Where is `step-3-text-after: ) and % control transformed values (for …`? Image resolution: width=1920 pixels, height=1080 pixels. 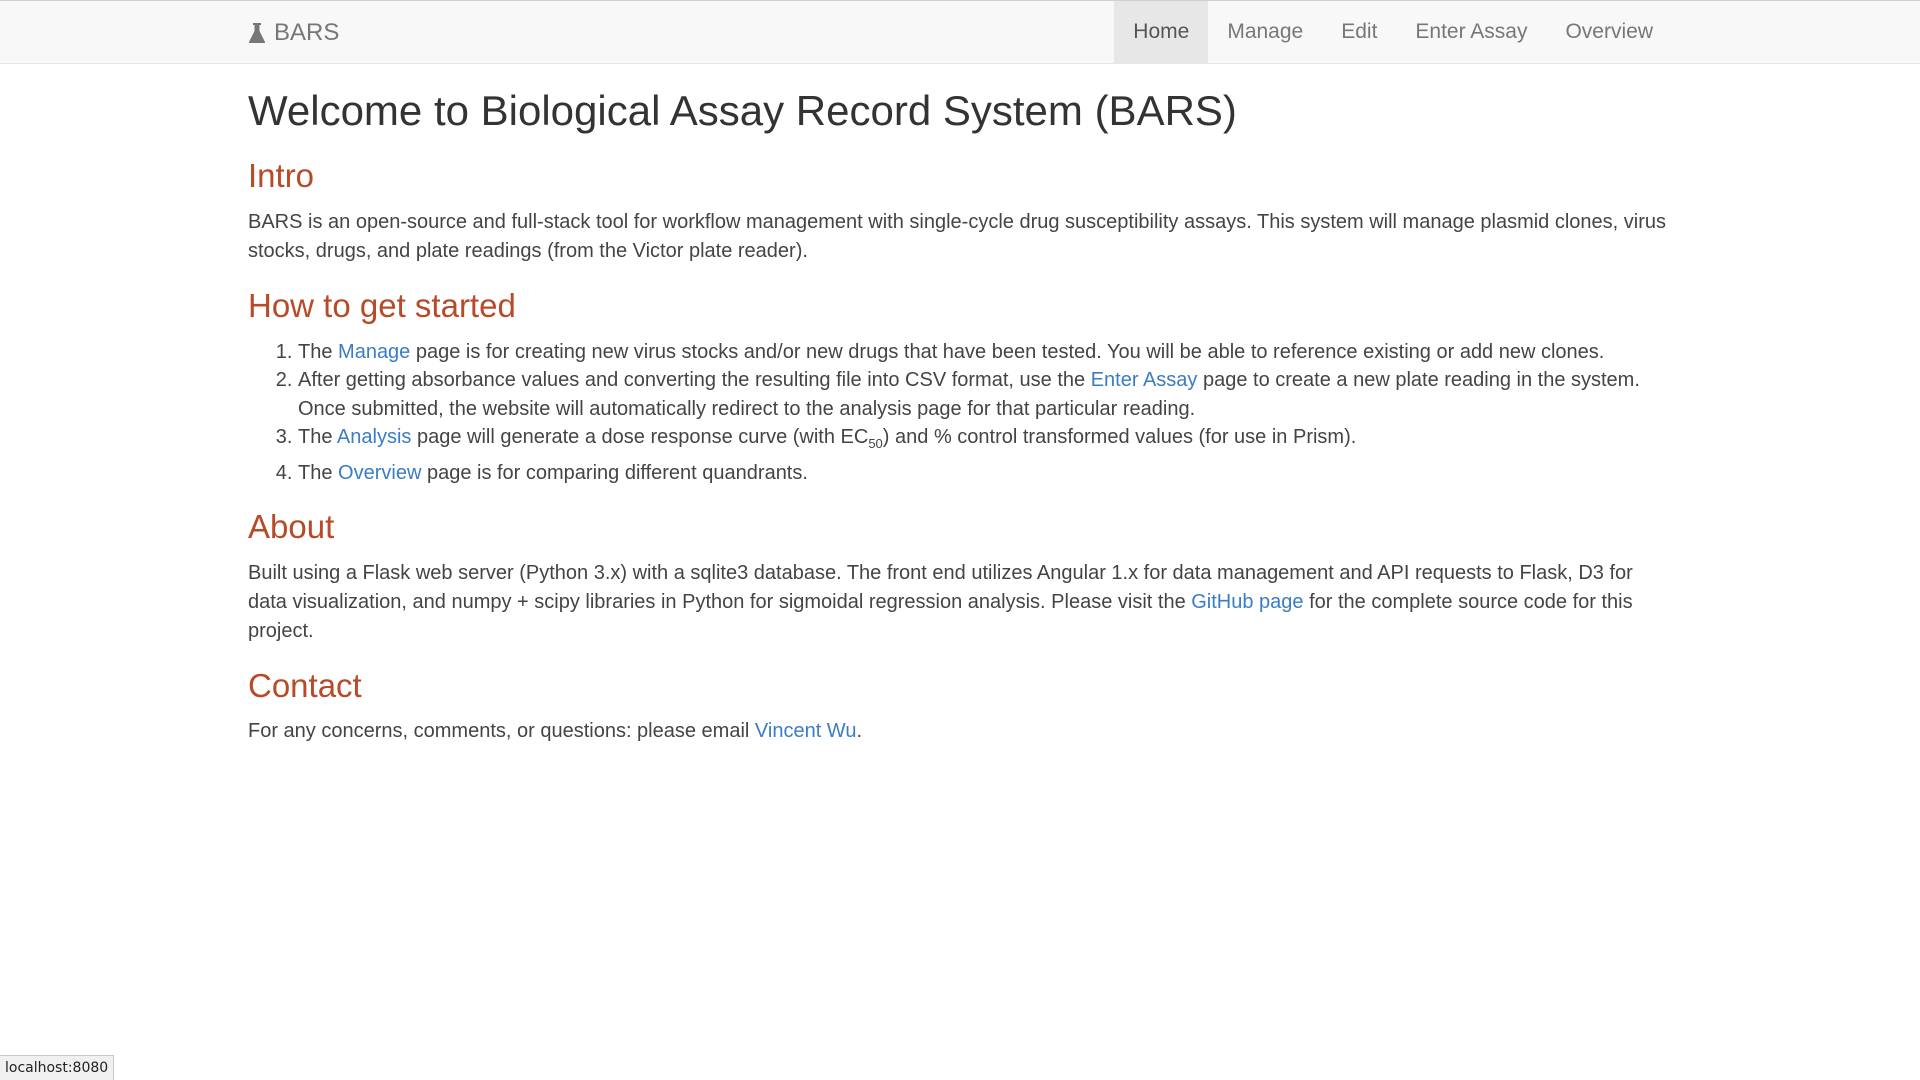
step-3-text-after: ) and % control transformed values (for … is located at coordinates (1119, 437).